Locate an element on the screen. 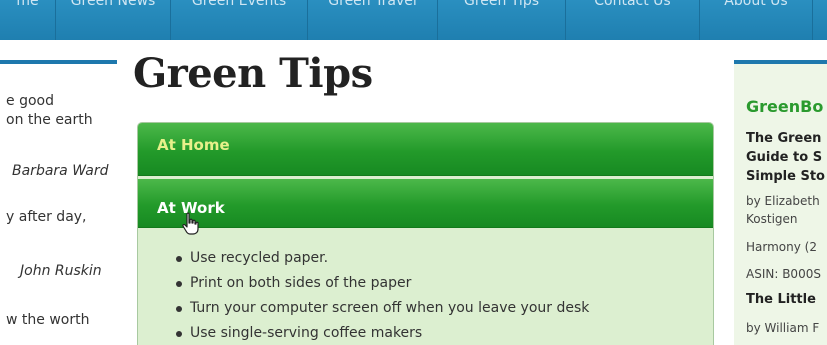 The height and width of the screenshot is (345, 827). book-title-link: The Green is located at coordinates (783, 138).